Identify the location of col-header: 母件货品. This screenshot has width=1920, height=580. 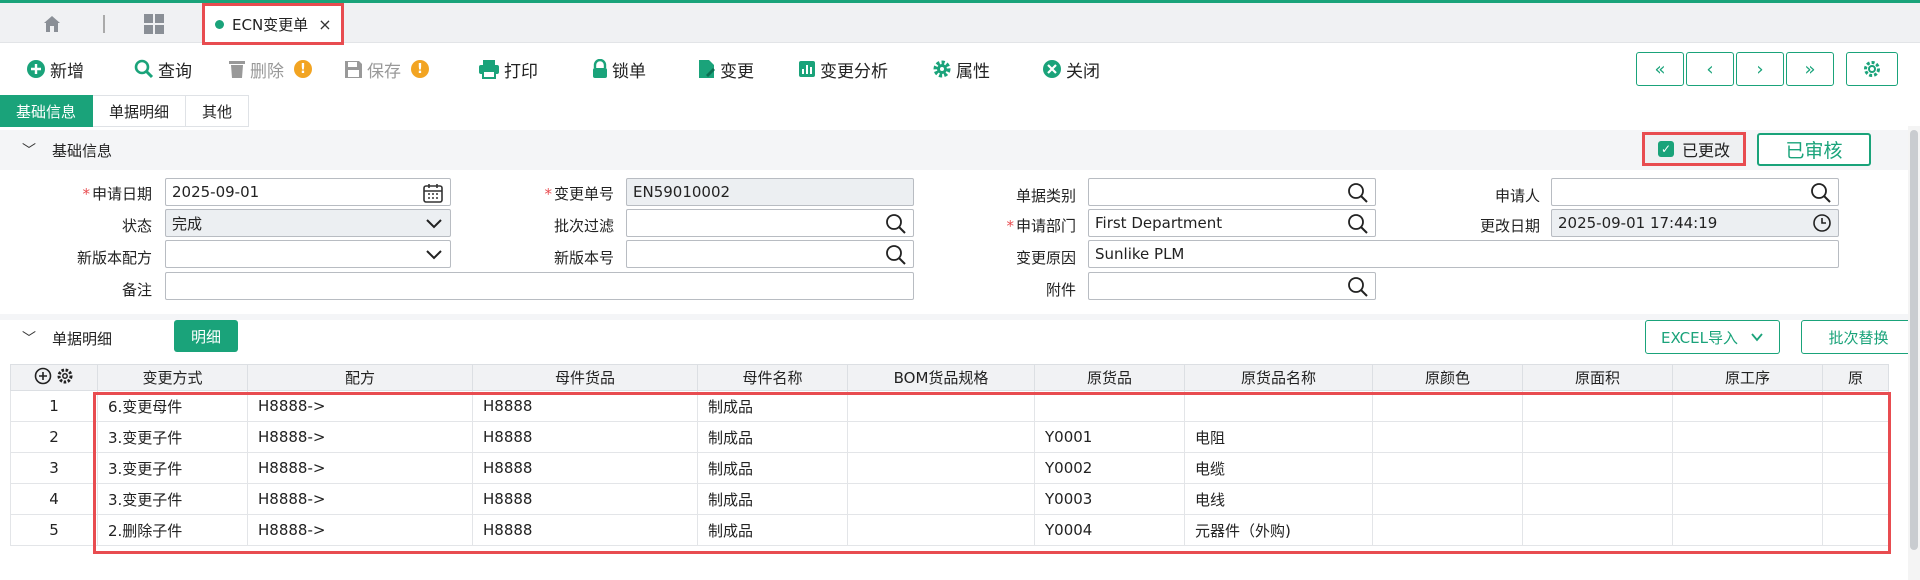
(585, 377).